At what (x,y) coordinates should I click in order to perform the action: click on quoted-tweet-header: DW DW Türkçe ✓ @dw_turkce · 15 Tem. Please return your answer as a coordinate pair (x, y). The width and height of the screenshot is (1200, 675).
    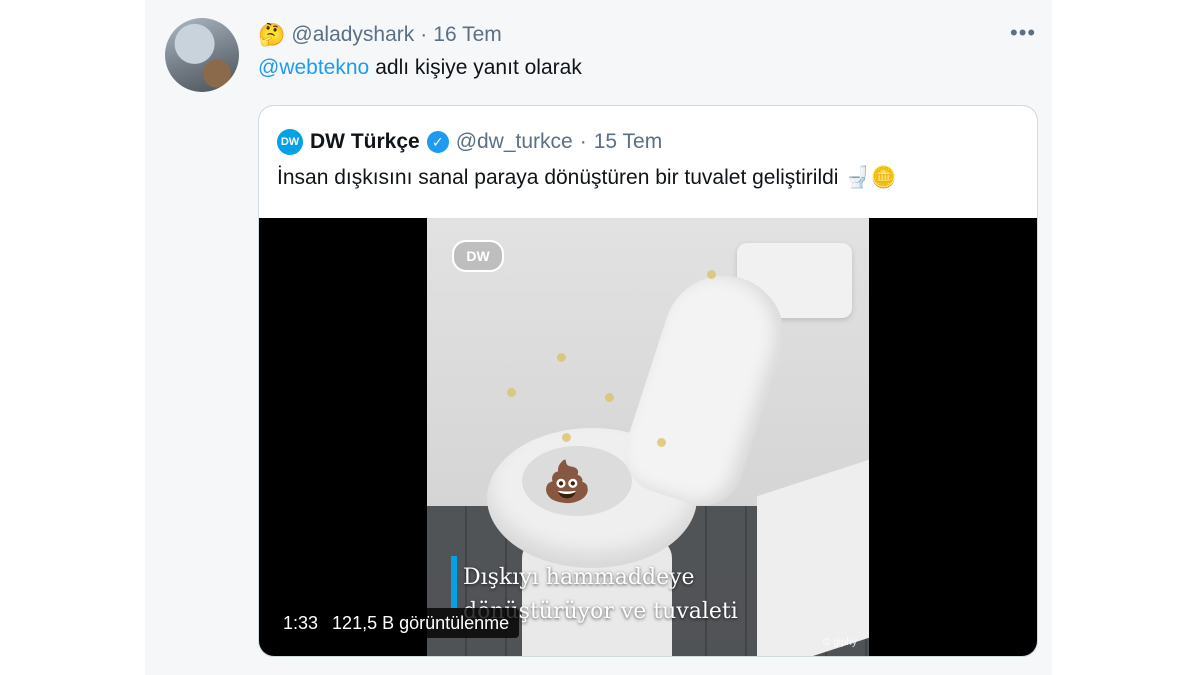
    Looking at the image, I should click on (469, 142).